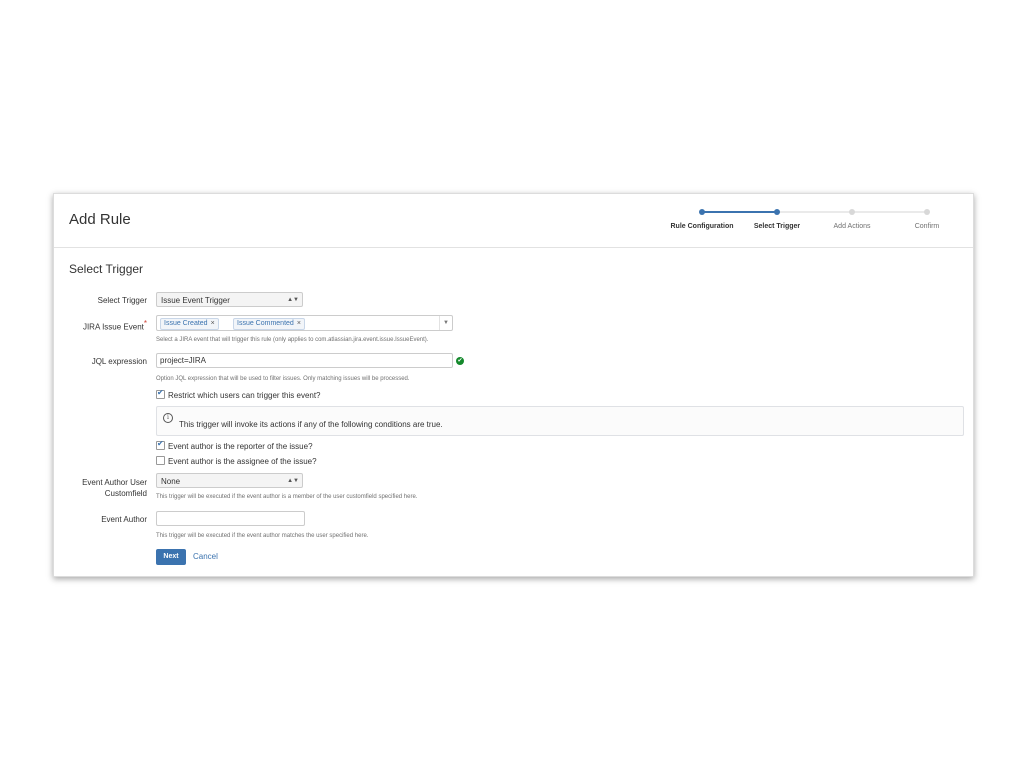 The width and height of the screenshot is (1024, 768). I want to click on step-dot-rule-configuration, so click(702, 212).